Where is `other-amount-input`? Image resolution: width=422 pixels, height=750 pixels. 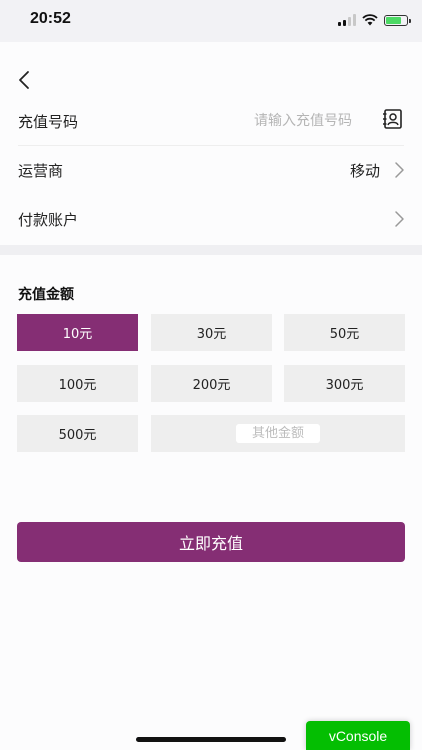 other-amount-input is located at coordinates (278, 433).